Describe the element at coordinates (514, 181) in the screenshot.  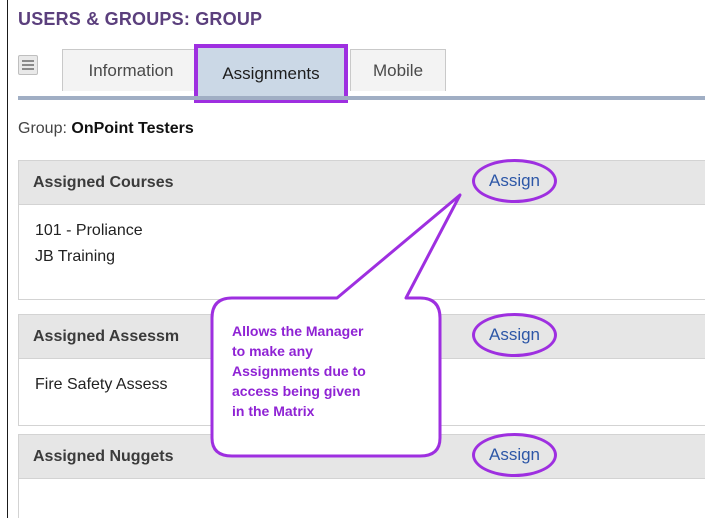
I see `assign-courses-link: Assign` at that location.